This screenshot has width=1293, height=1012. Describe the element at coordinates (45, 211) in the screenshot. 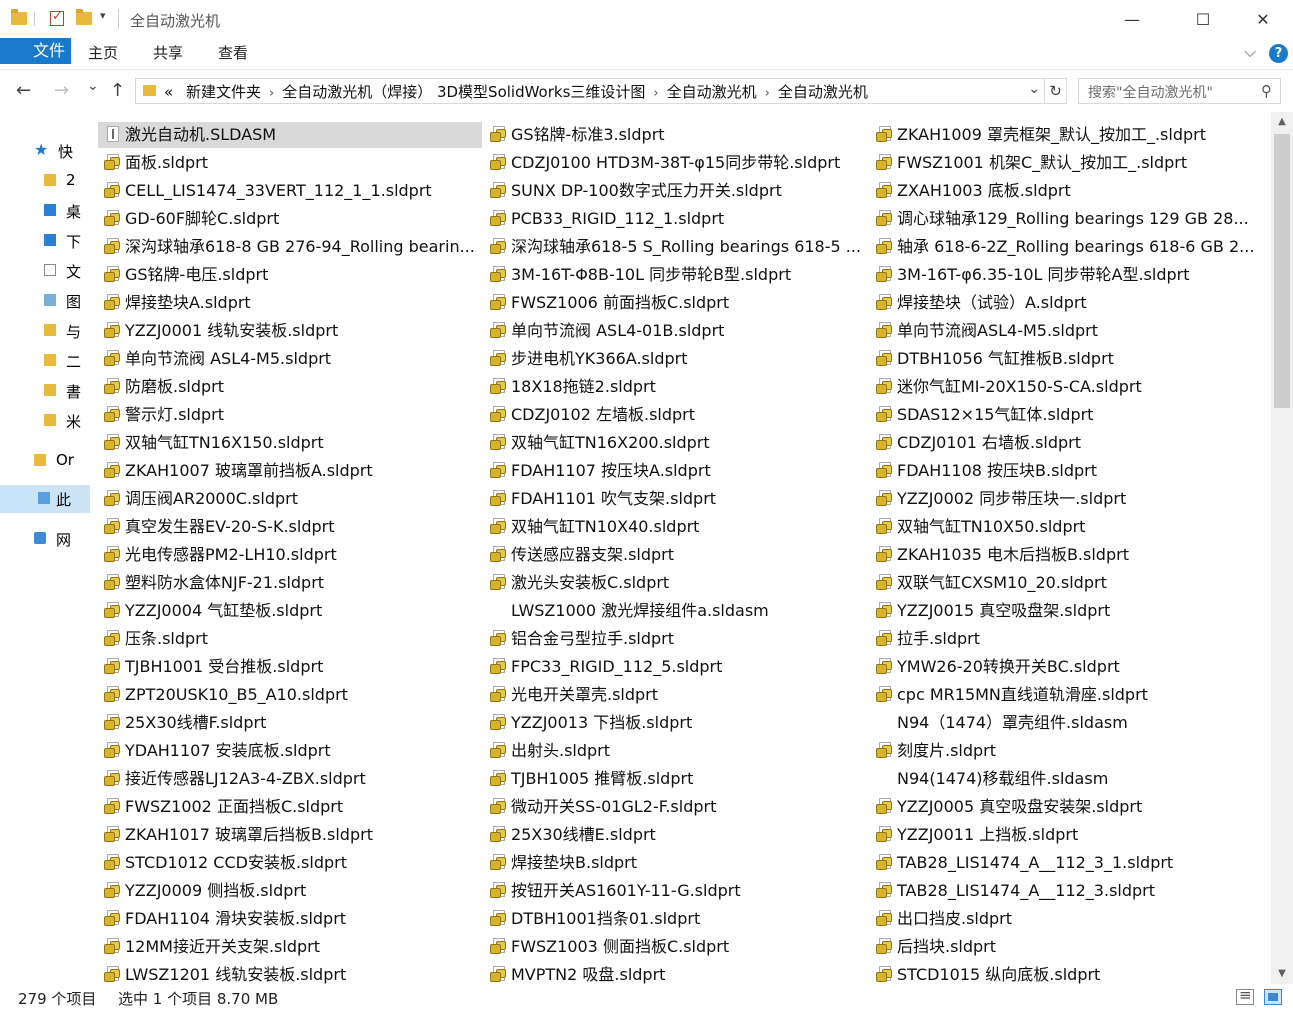

I see `sidebar-item-desktop: 桌` at that location.